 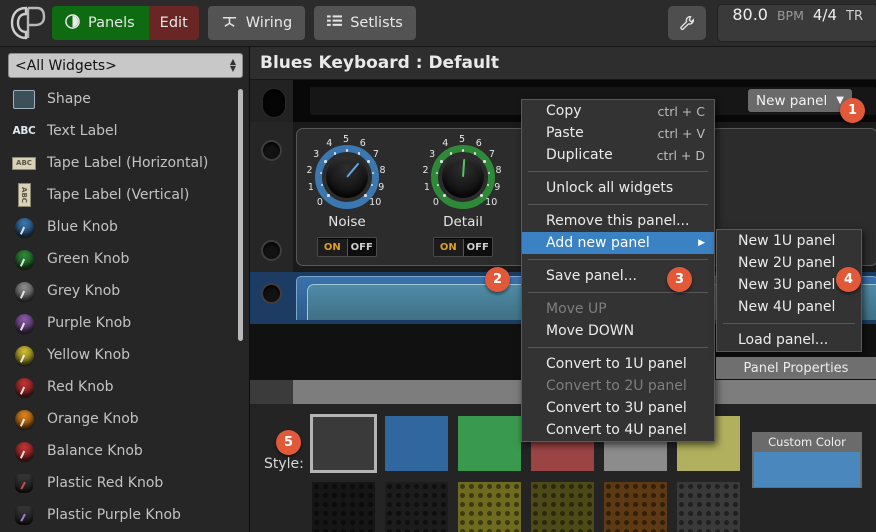 What do you see at coordinates (618, 155) in the screenshot?
I see `menu-item: Duplicate ctrl + D` at bounding box center [618, 155].